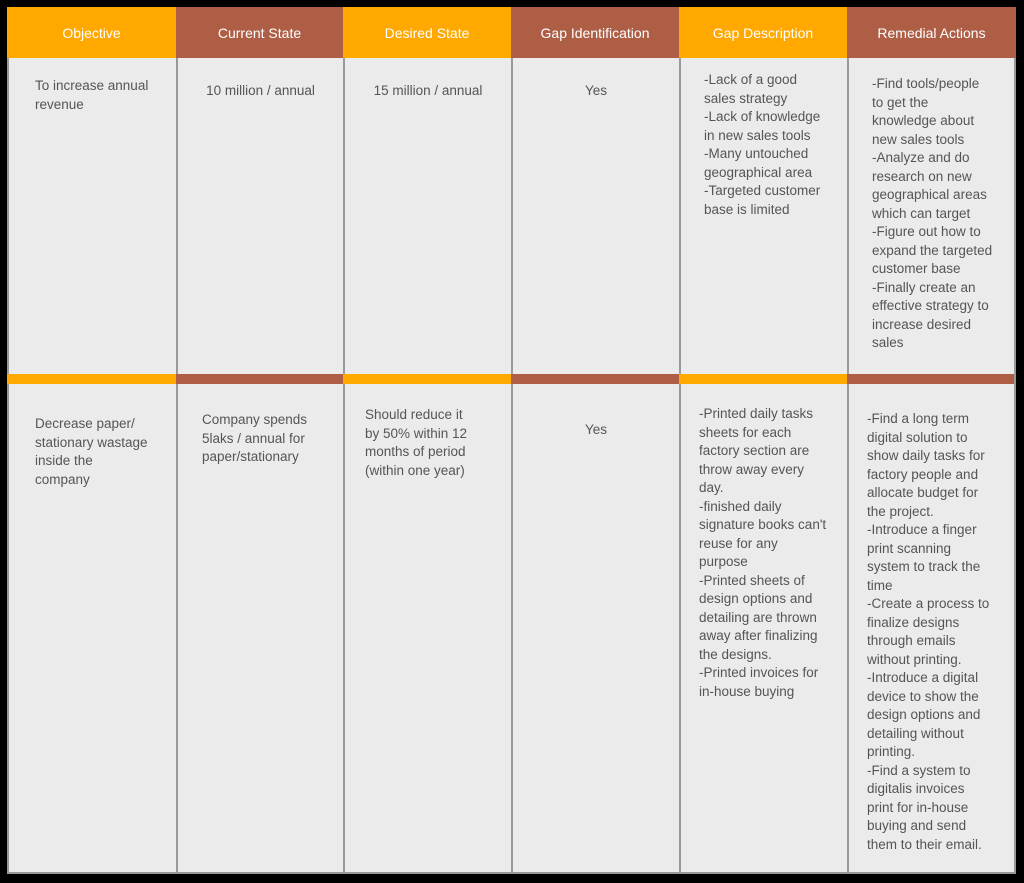 This screenshot has width=1024, height=883. Describe the element at coordinates (92, 95) in the screenshot. I see `objective-text: To increase annual revenue` at that location.